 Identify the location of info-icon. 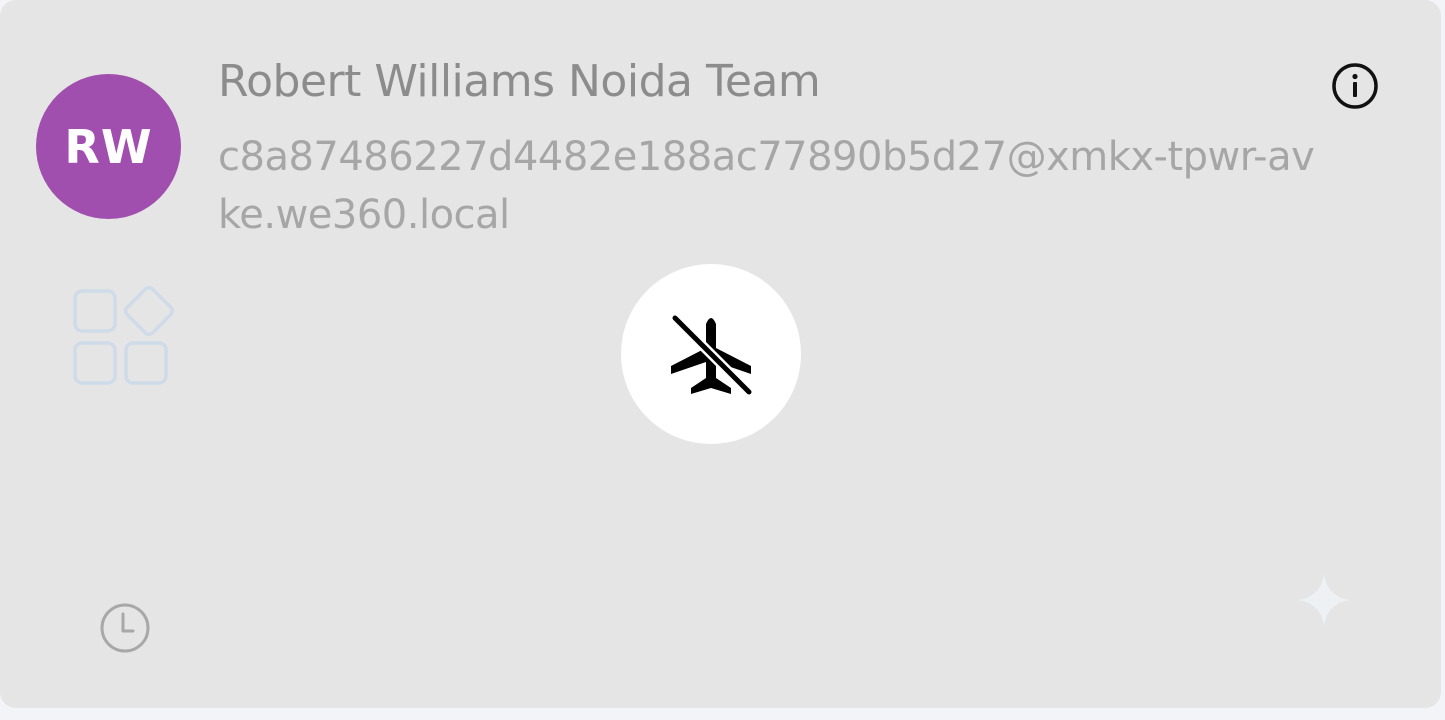
(1355, 86).